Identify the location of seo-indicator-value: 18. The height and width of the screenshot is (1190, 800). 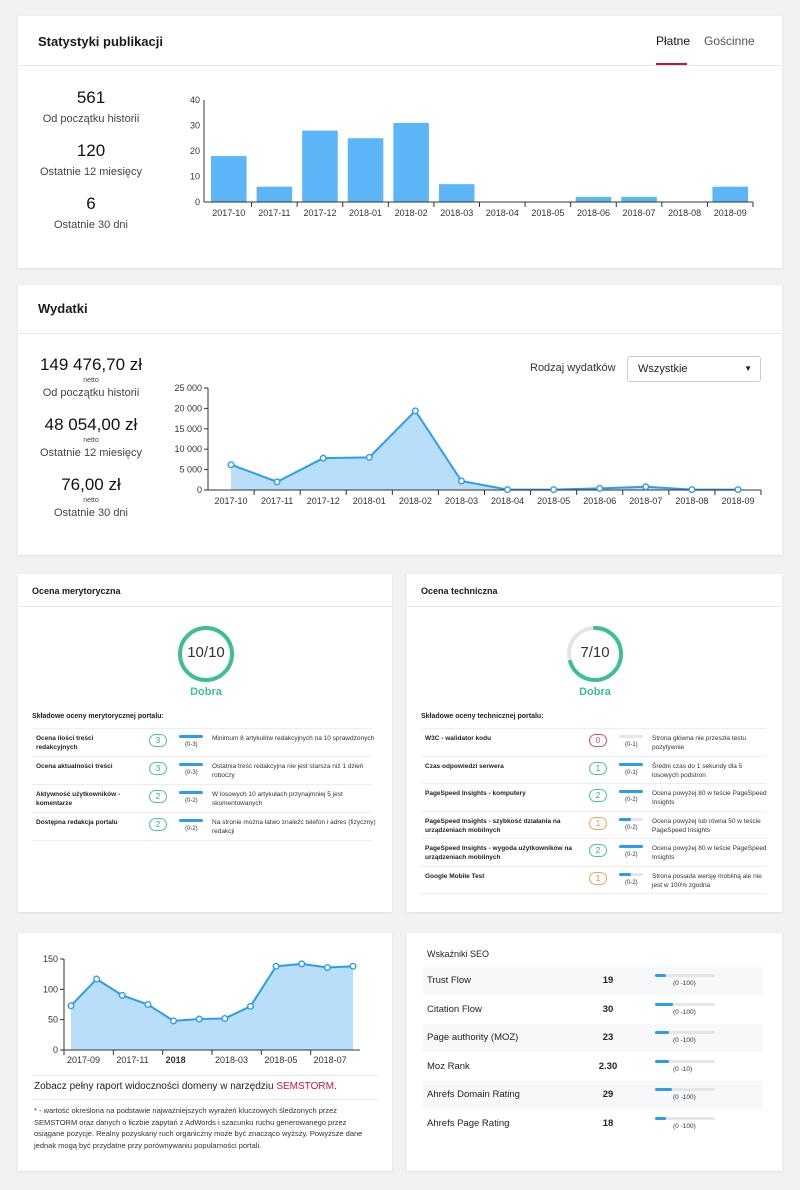
(608, 1123).